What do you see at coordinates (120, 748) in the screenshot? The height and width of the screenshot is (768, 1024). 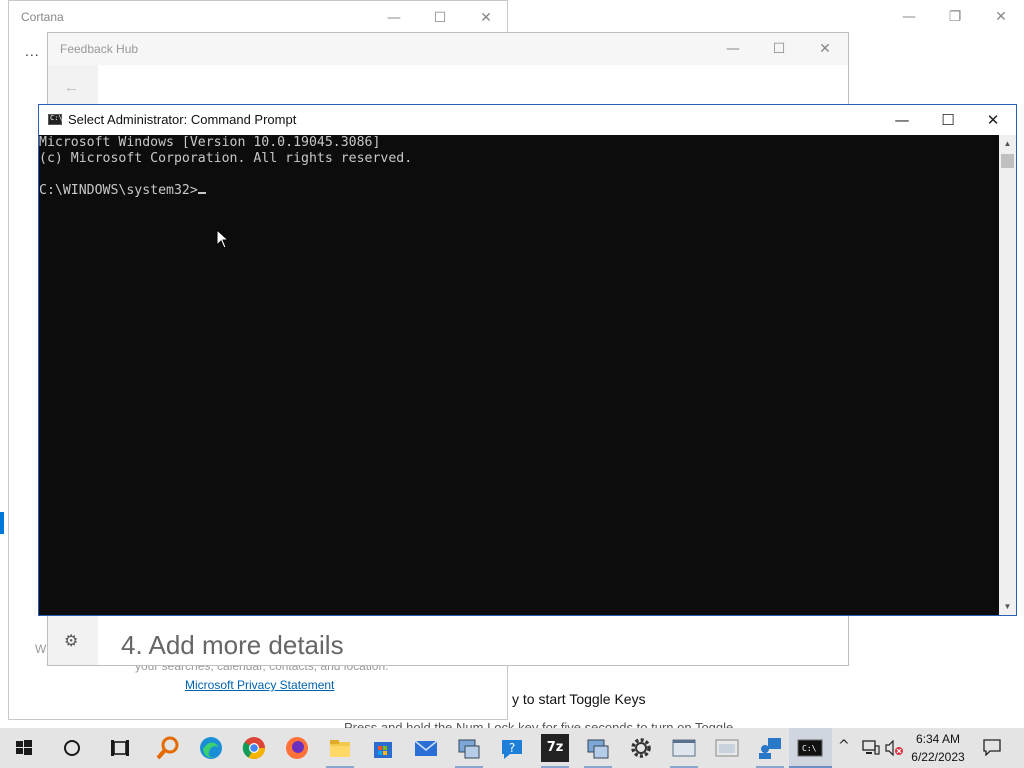 I see `task-view-icon` at bounding box center [120, 748].